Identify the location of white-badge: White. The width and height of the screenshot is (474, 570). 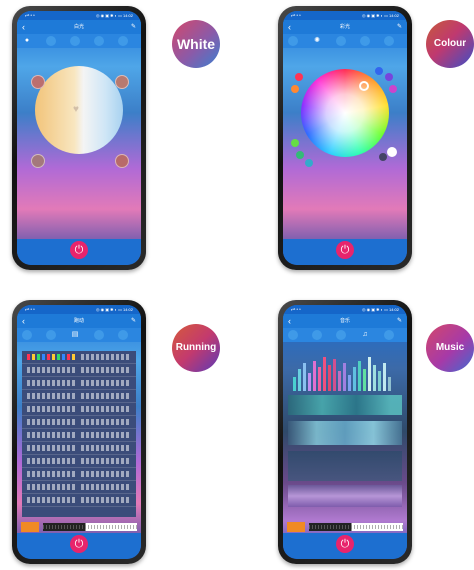
(196, 44).